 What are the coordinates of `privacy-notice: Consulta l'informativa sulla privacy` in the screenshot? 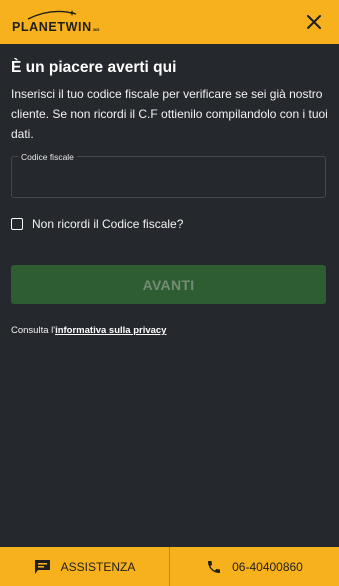 It's located at (88, 331).